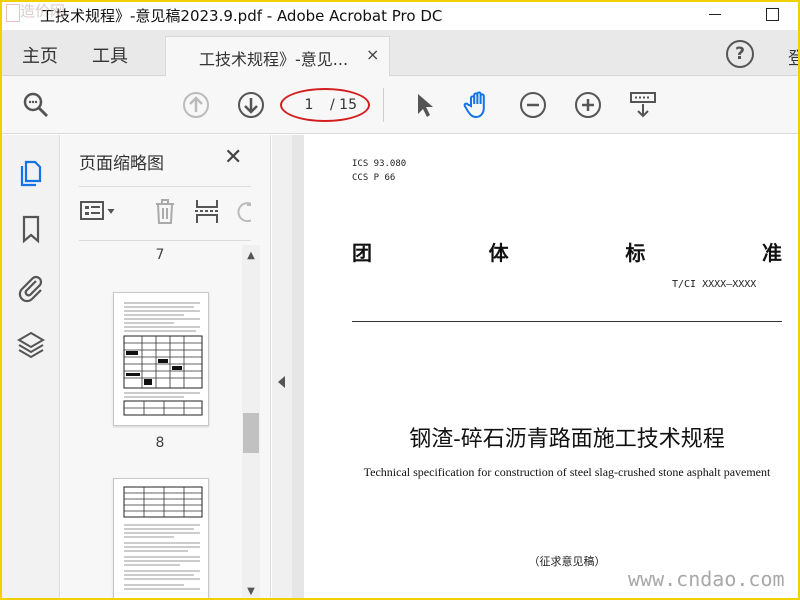  I want to click on minimize-button, so click(715, 14).